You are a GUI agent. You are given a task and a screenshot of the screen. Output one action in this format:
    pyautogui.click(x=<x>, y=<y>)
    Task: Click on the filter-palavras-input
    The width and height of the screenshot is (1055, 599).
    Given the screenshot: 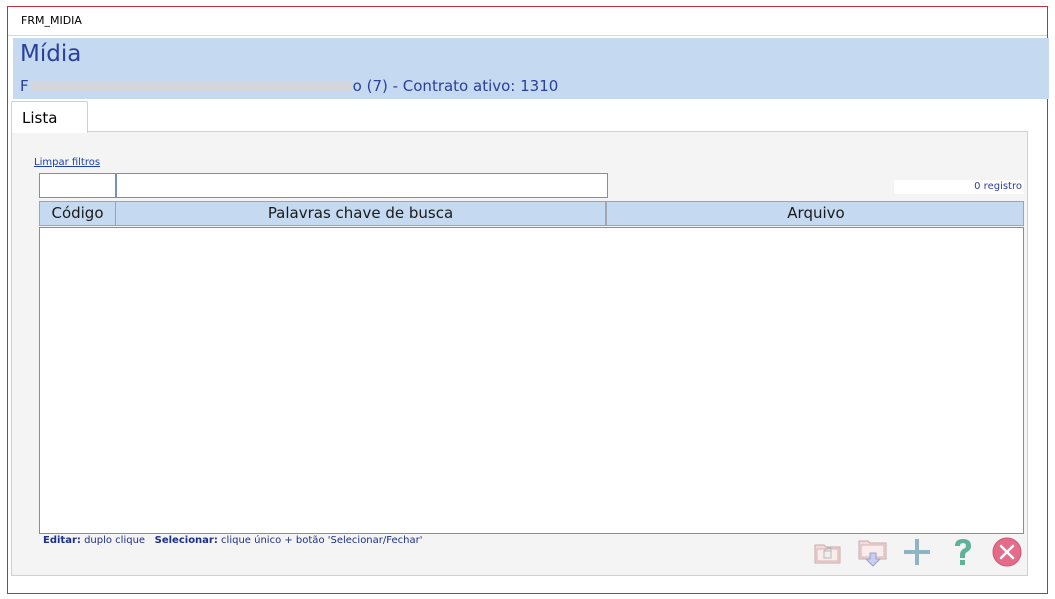 What is the action you would take?
    pyautogui.click(x=362, y=185)
    